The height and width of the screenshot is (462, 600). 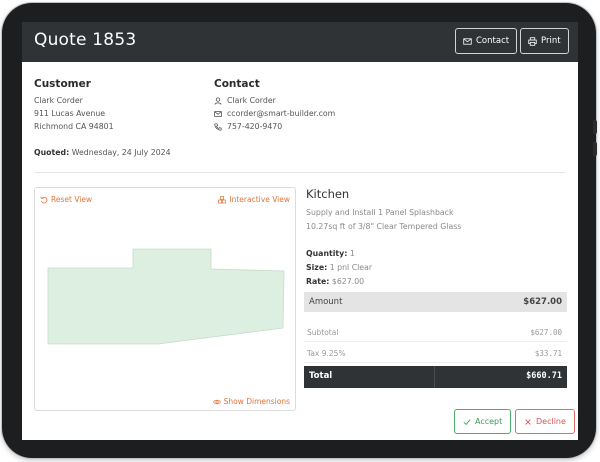 I want to click on item-rate: Rate: $627.00, so click(x=335, y=281).